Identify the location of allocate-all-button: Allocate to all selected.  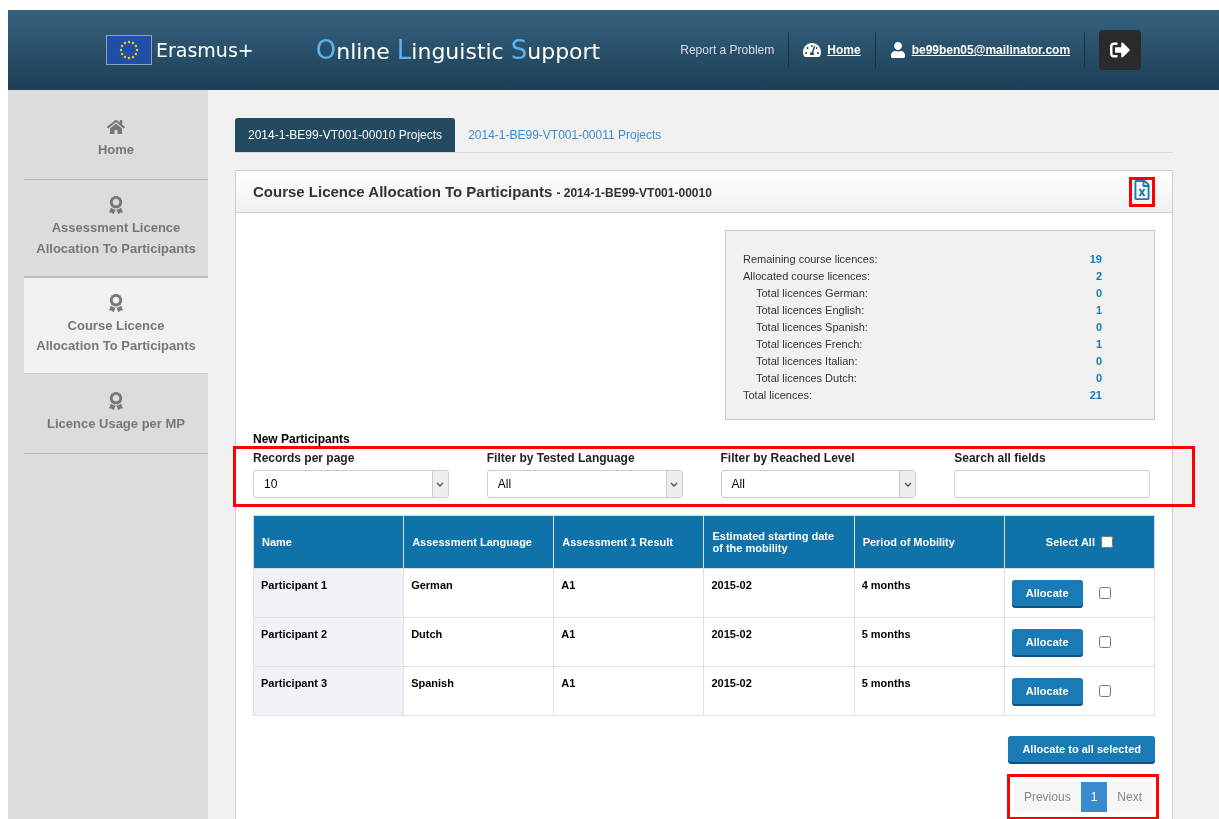
(1081, 749).